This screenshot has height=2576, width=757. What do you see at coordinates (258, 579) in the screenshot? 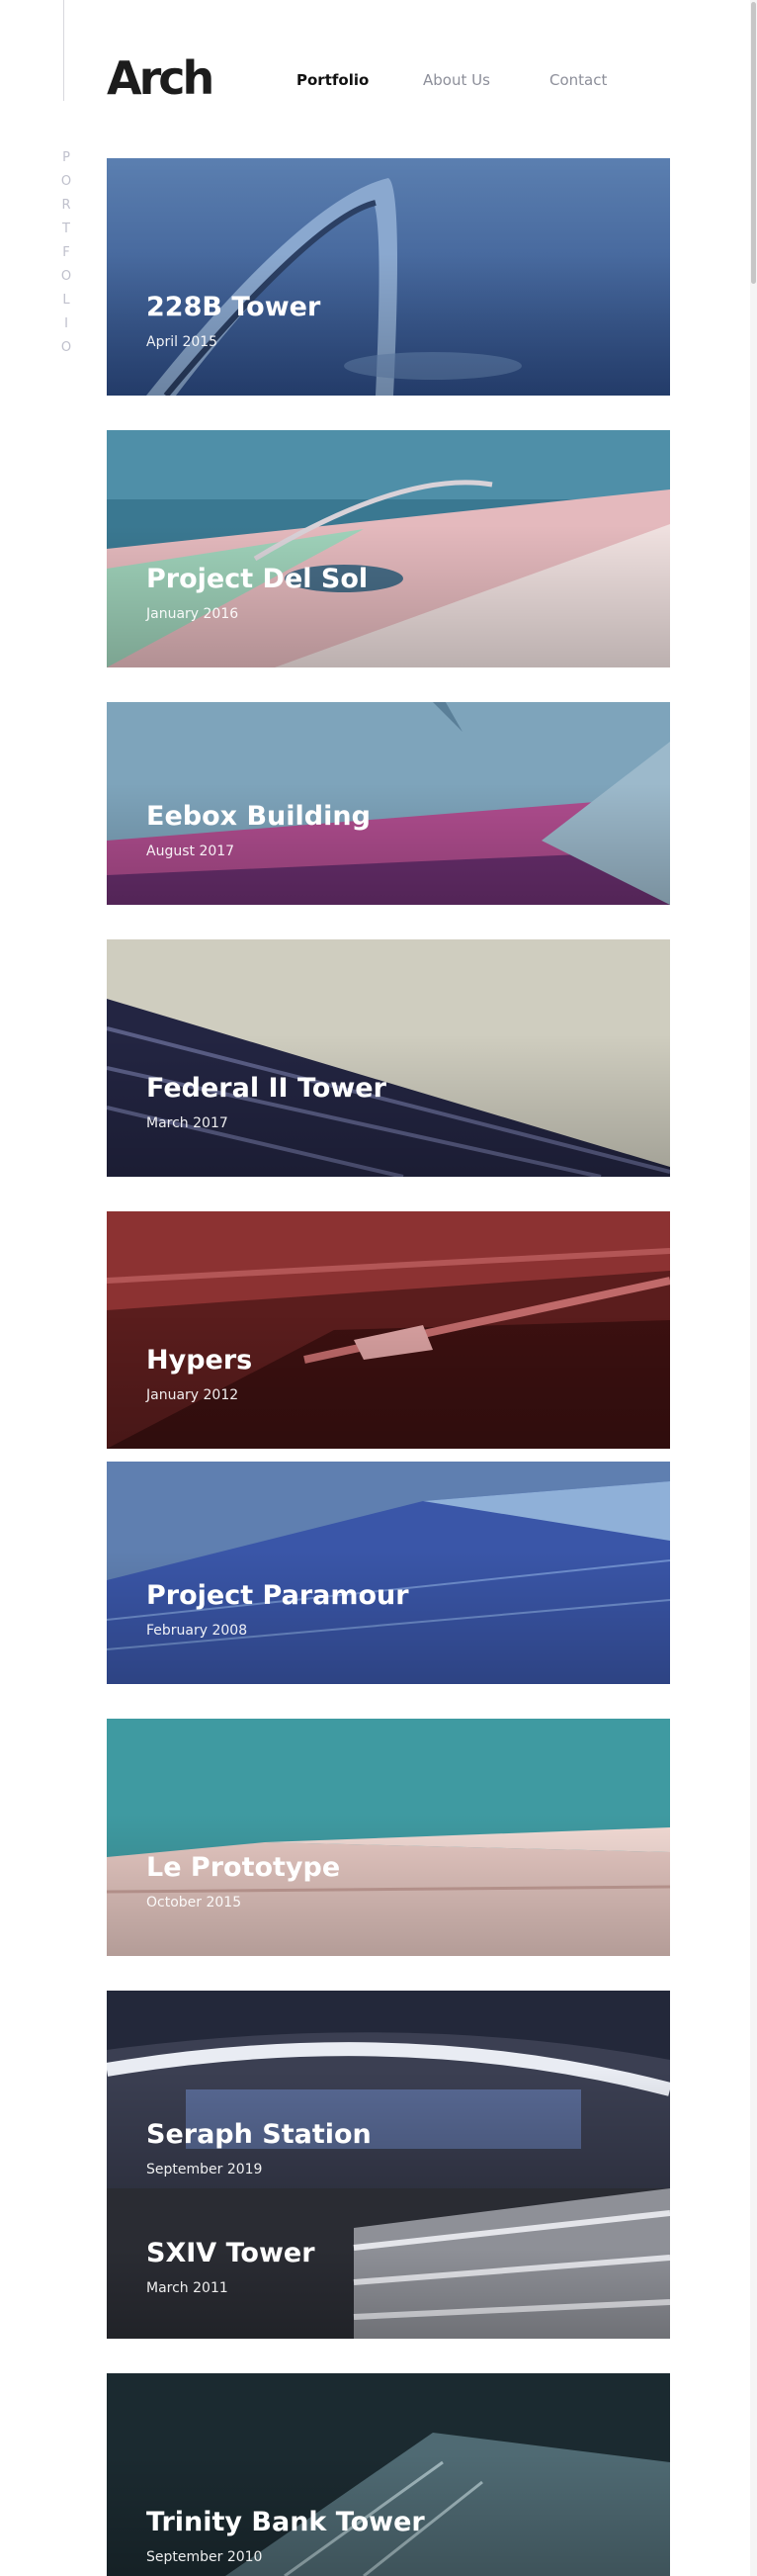
I see `project-title: Project Del Sol` at bounding box center [258, 579].